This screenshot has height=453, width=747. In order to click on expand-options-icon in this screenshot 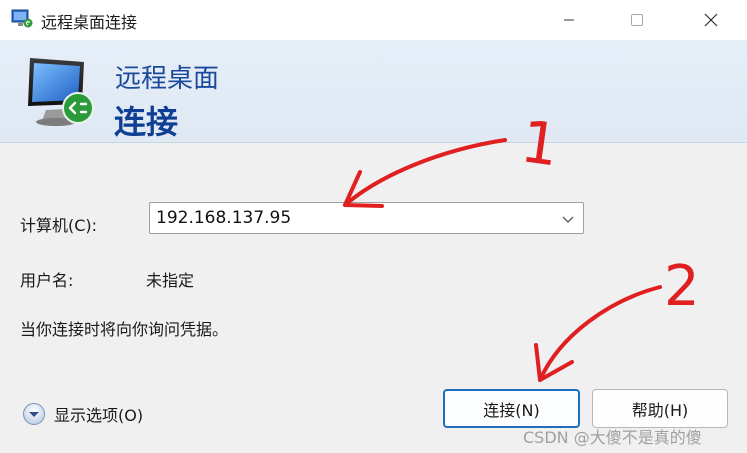, I will do `click(34, 414)`.